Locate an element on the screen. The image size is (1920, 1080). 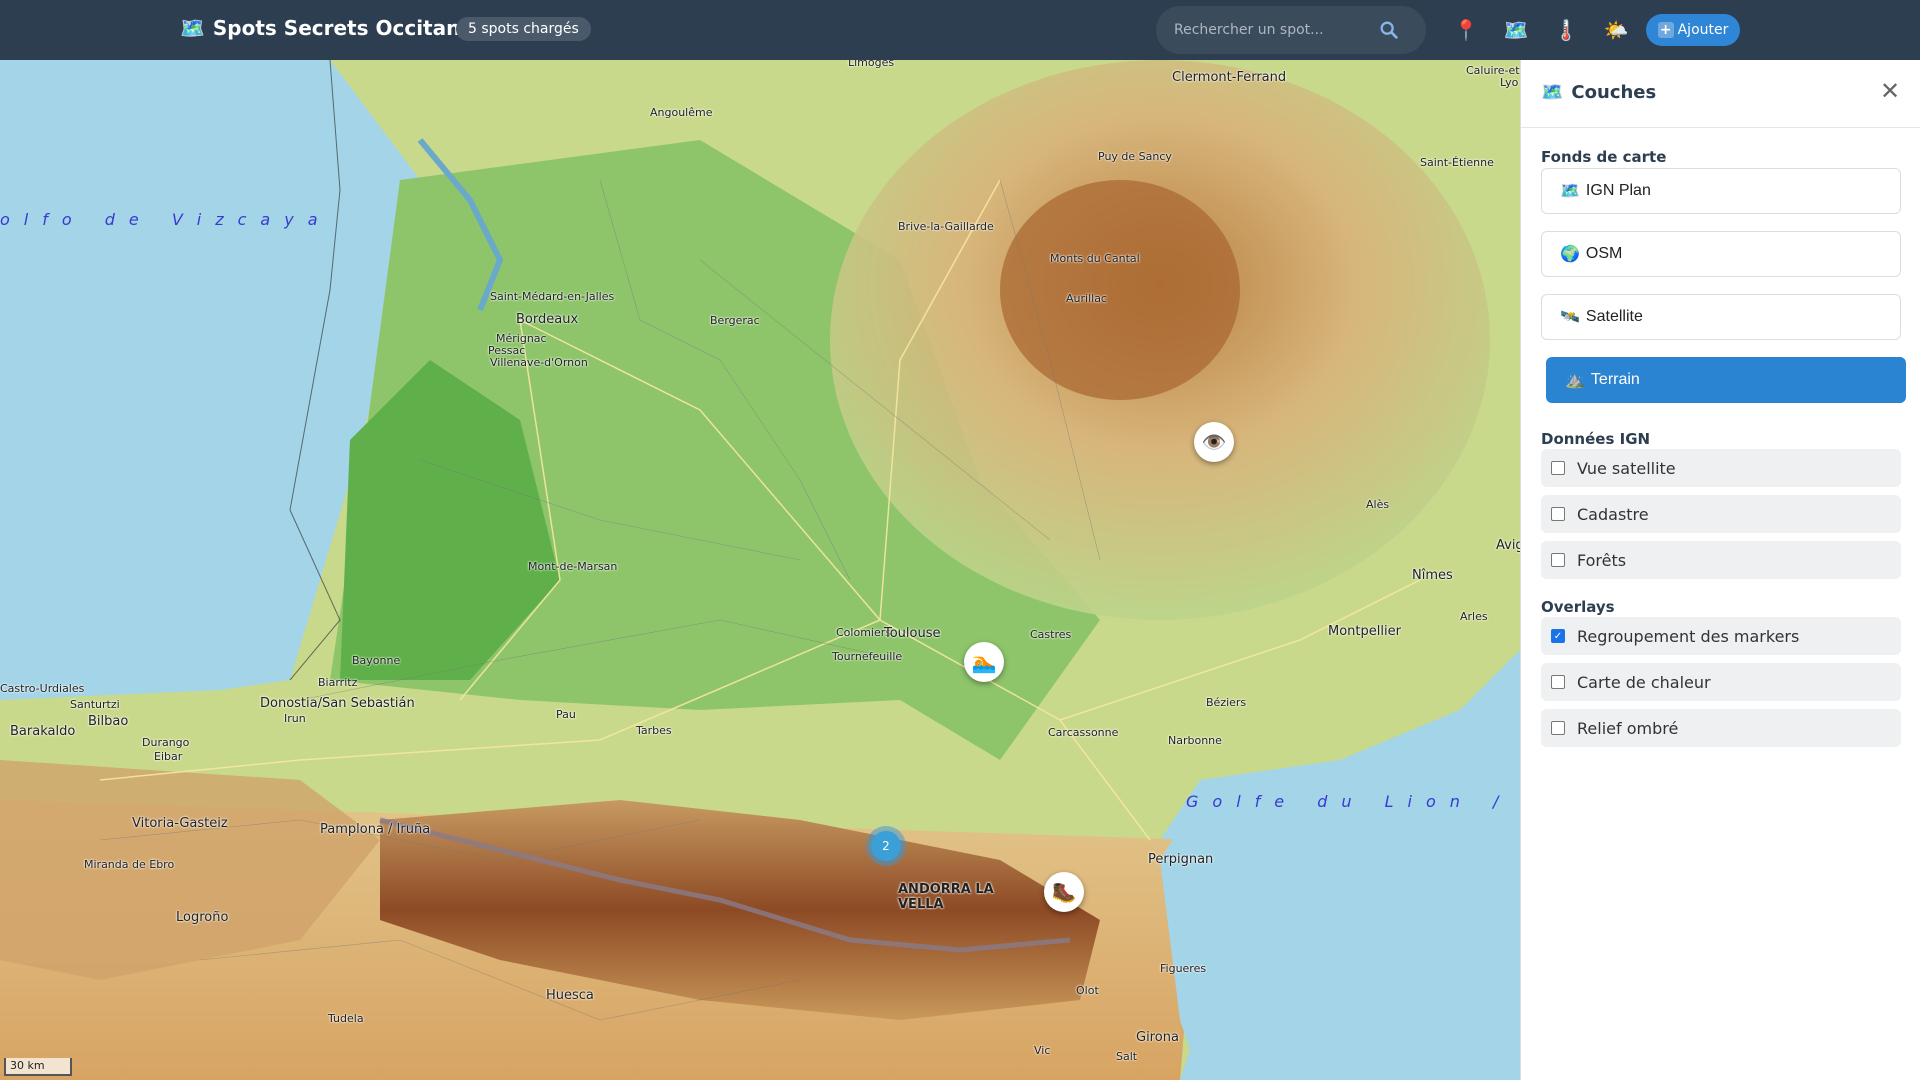
viewpoint-marker: 👁️ is located at coordinates (1214, 442).